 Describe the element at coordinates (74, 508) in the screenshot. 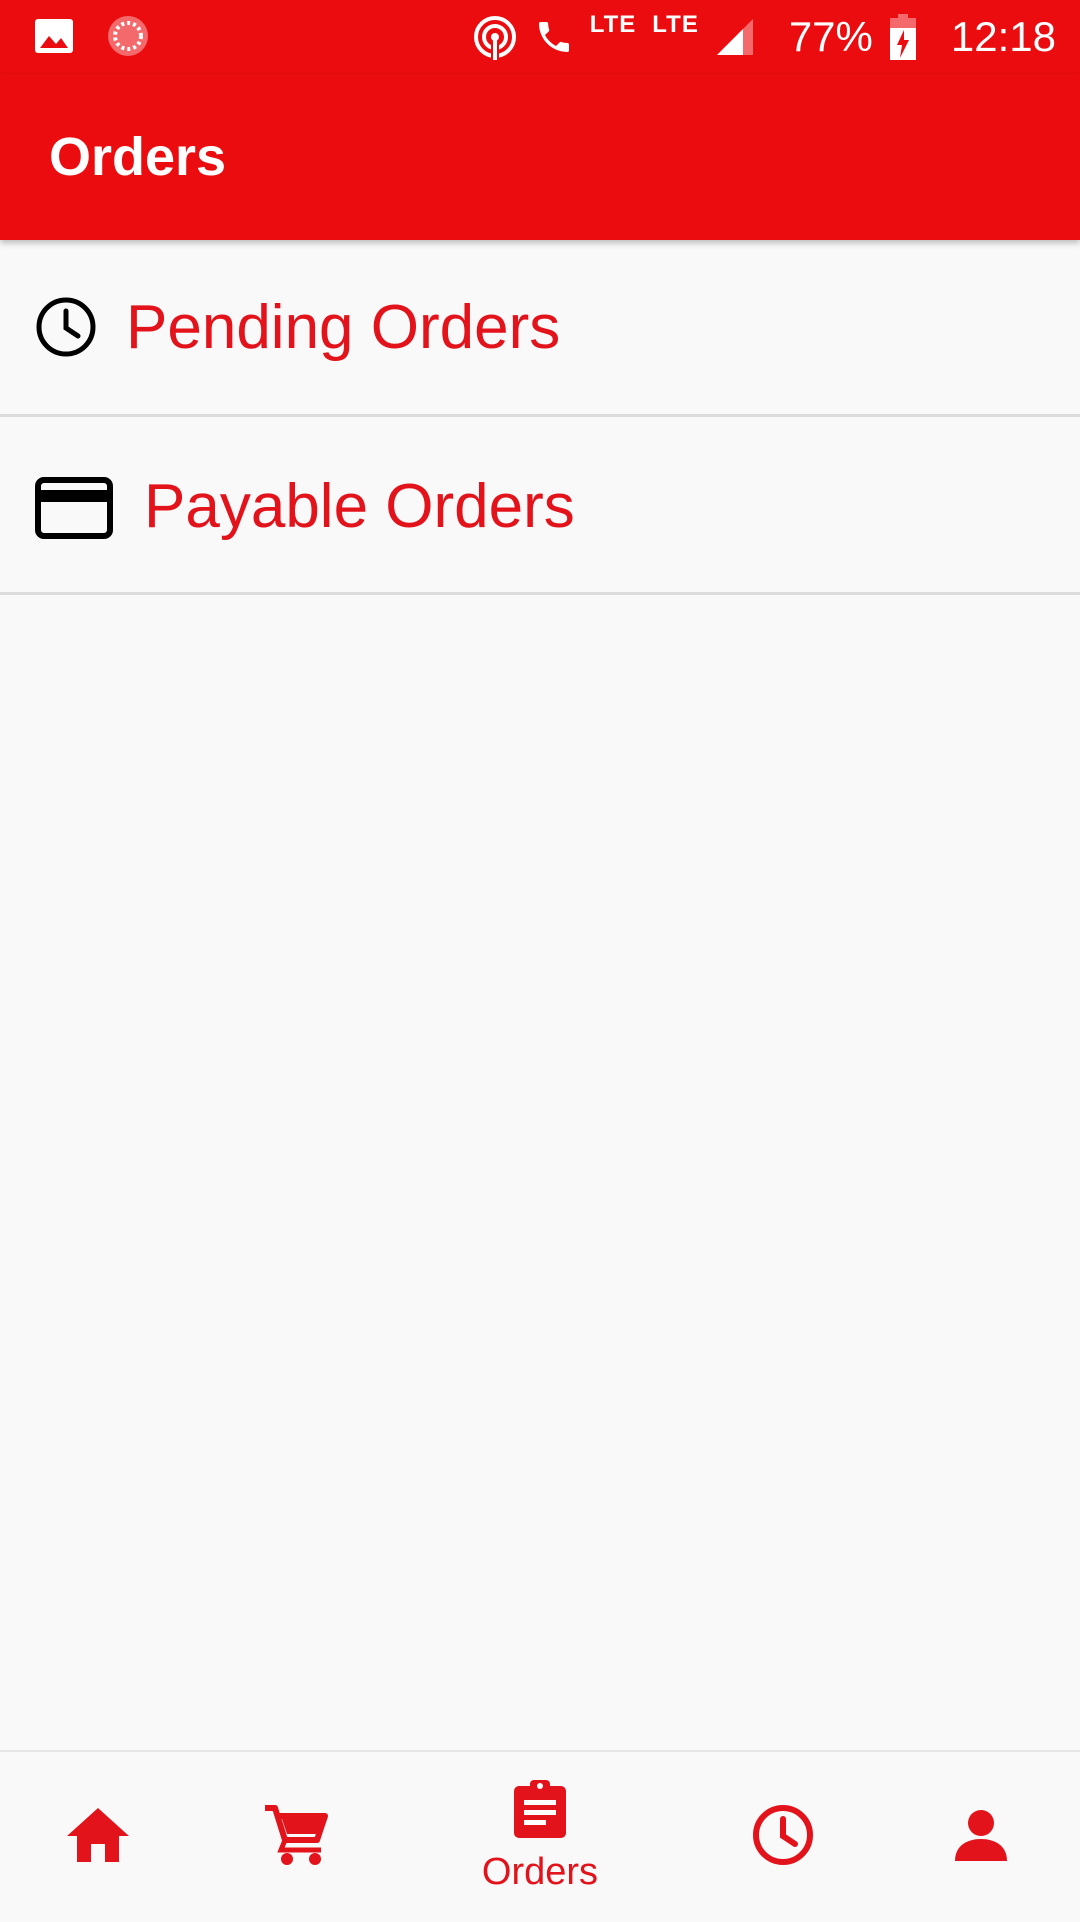

I see `credit-card-icon` at that location.